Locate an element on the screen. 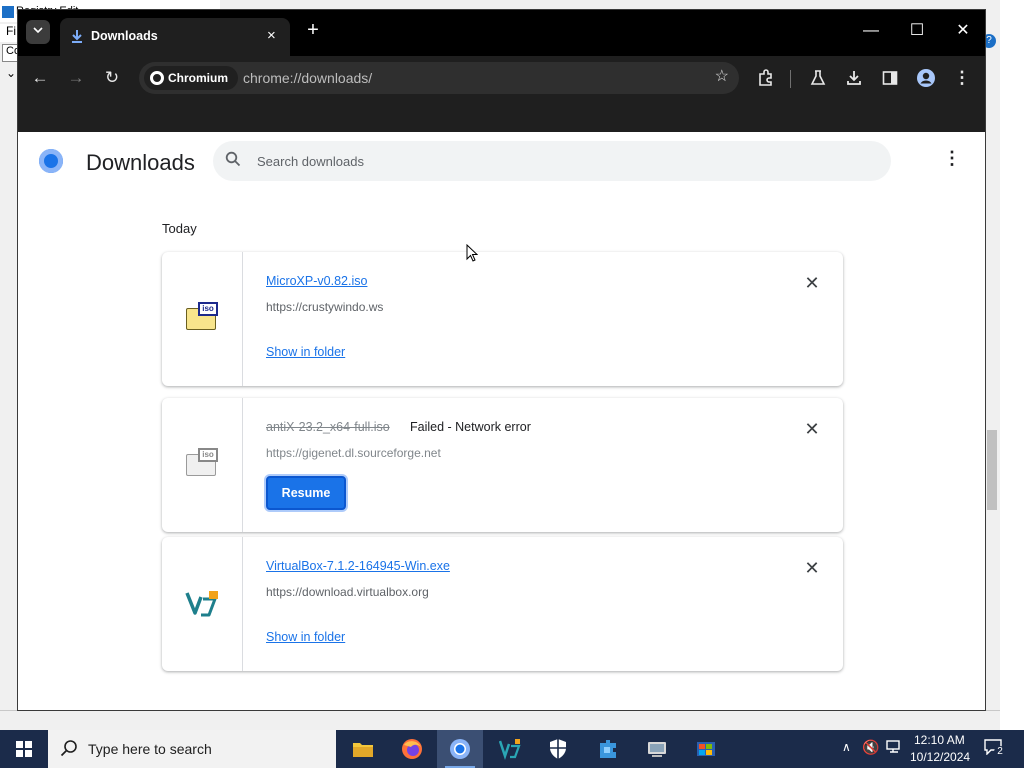  new-tab-button: + is located at coordinates (313, 31).